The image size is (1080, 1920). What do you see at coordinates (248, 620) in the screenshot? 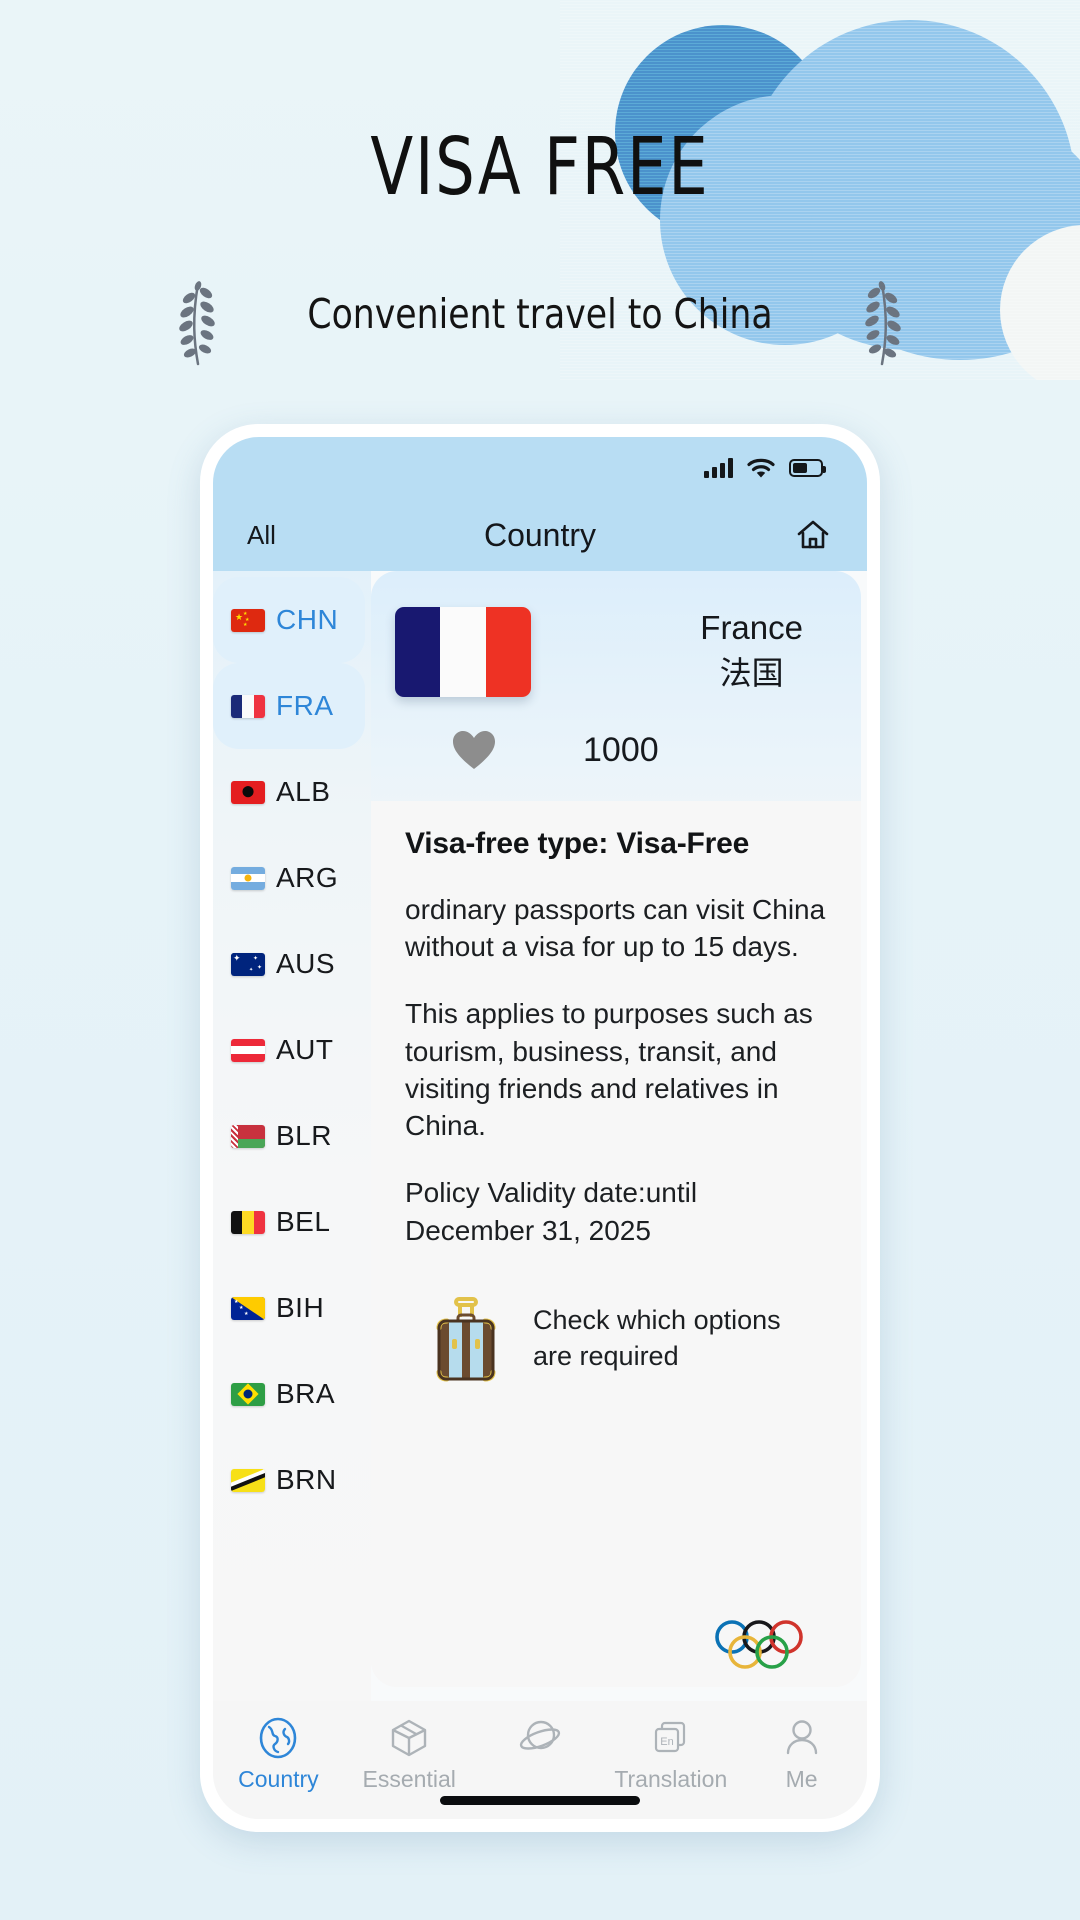
I see `cn-flag-icon: ★ ★ ★ ★` at bounding box center [248, 620].